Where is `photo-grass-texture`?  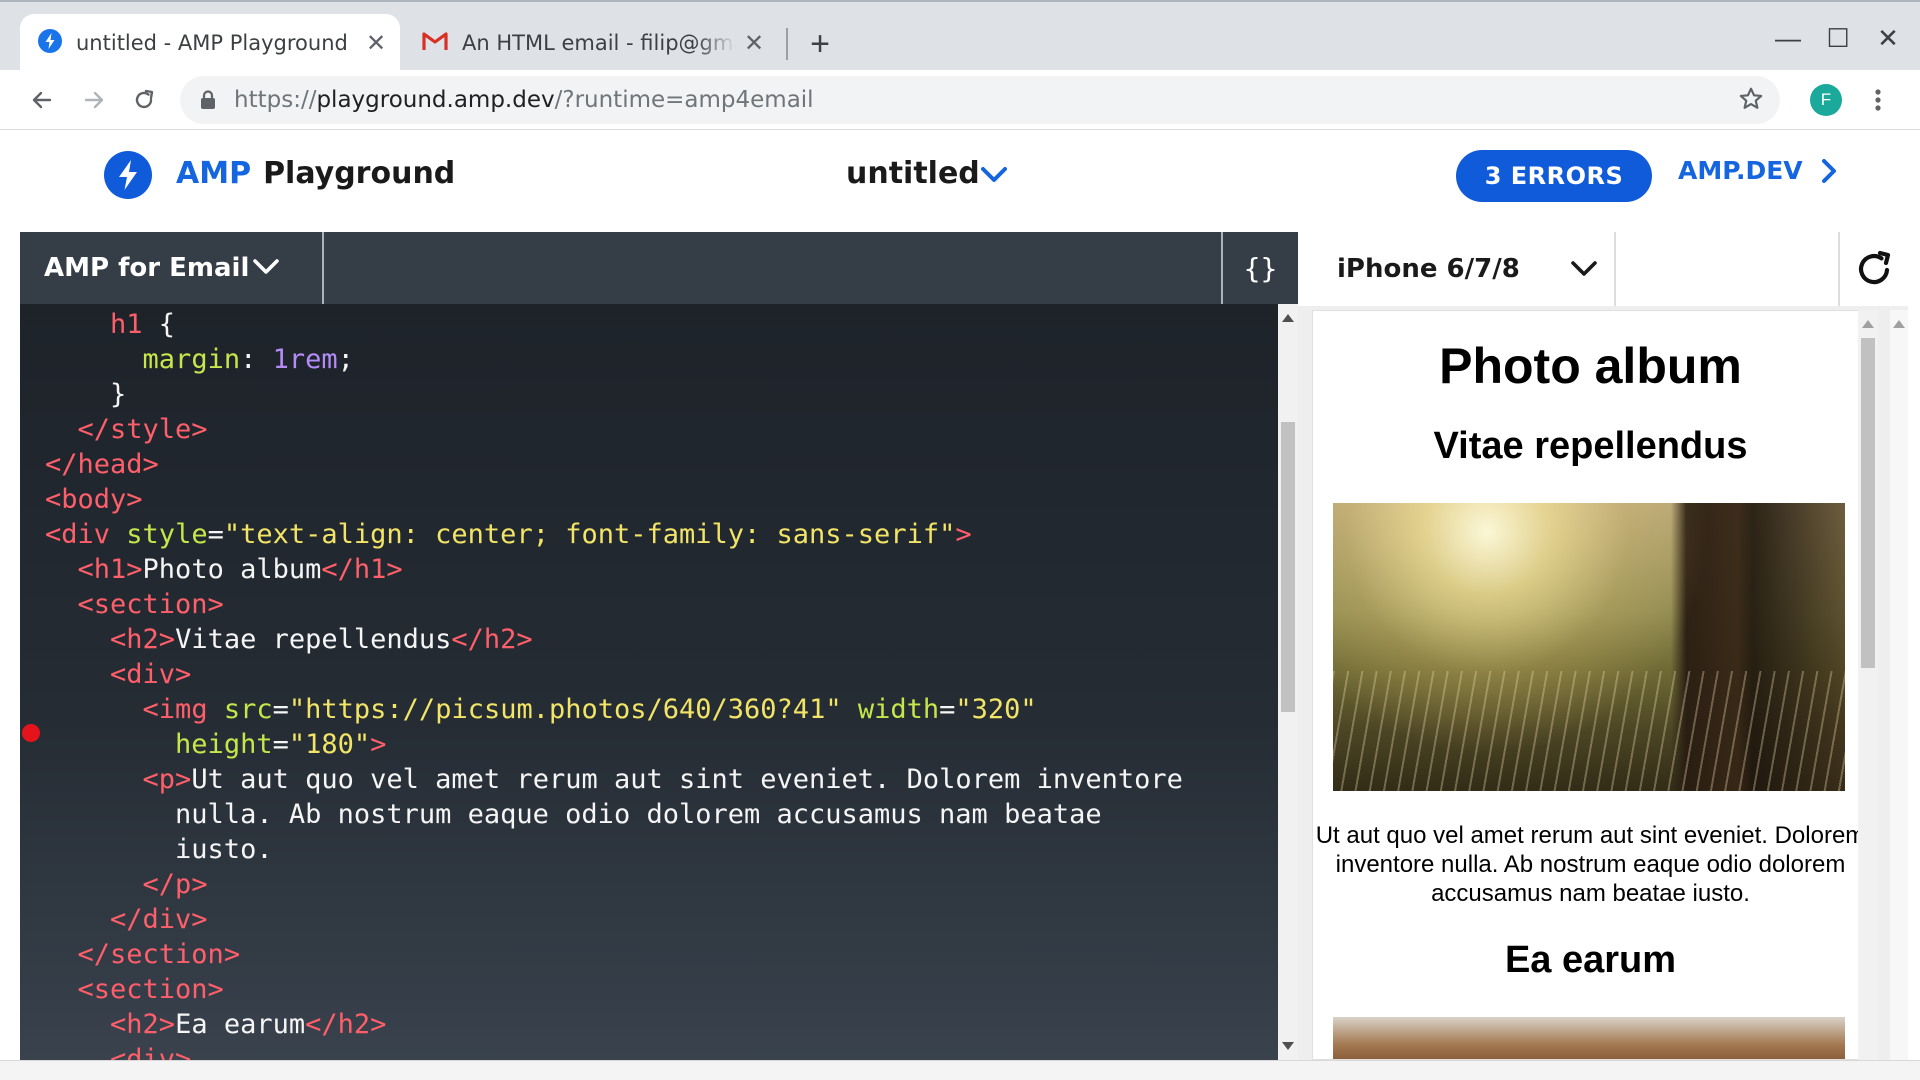
photo-grass-texture is located at coordinates (1589, 731).